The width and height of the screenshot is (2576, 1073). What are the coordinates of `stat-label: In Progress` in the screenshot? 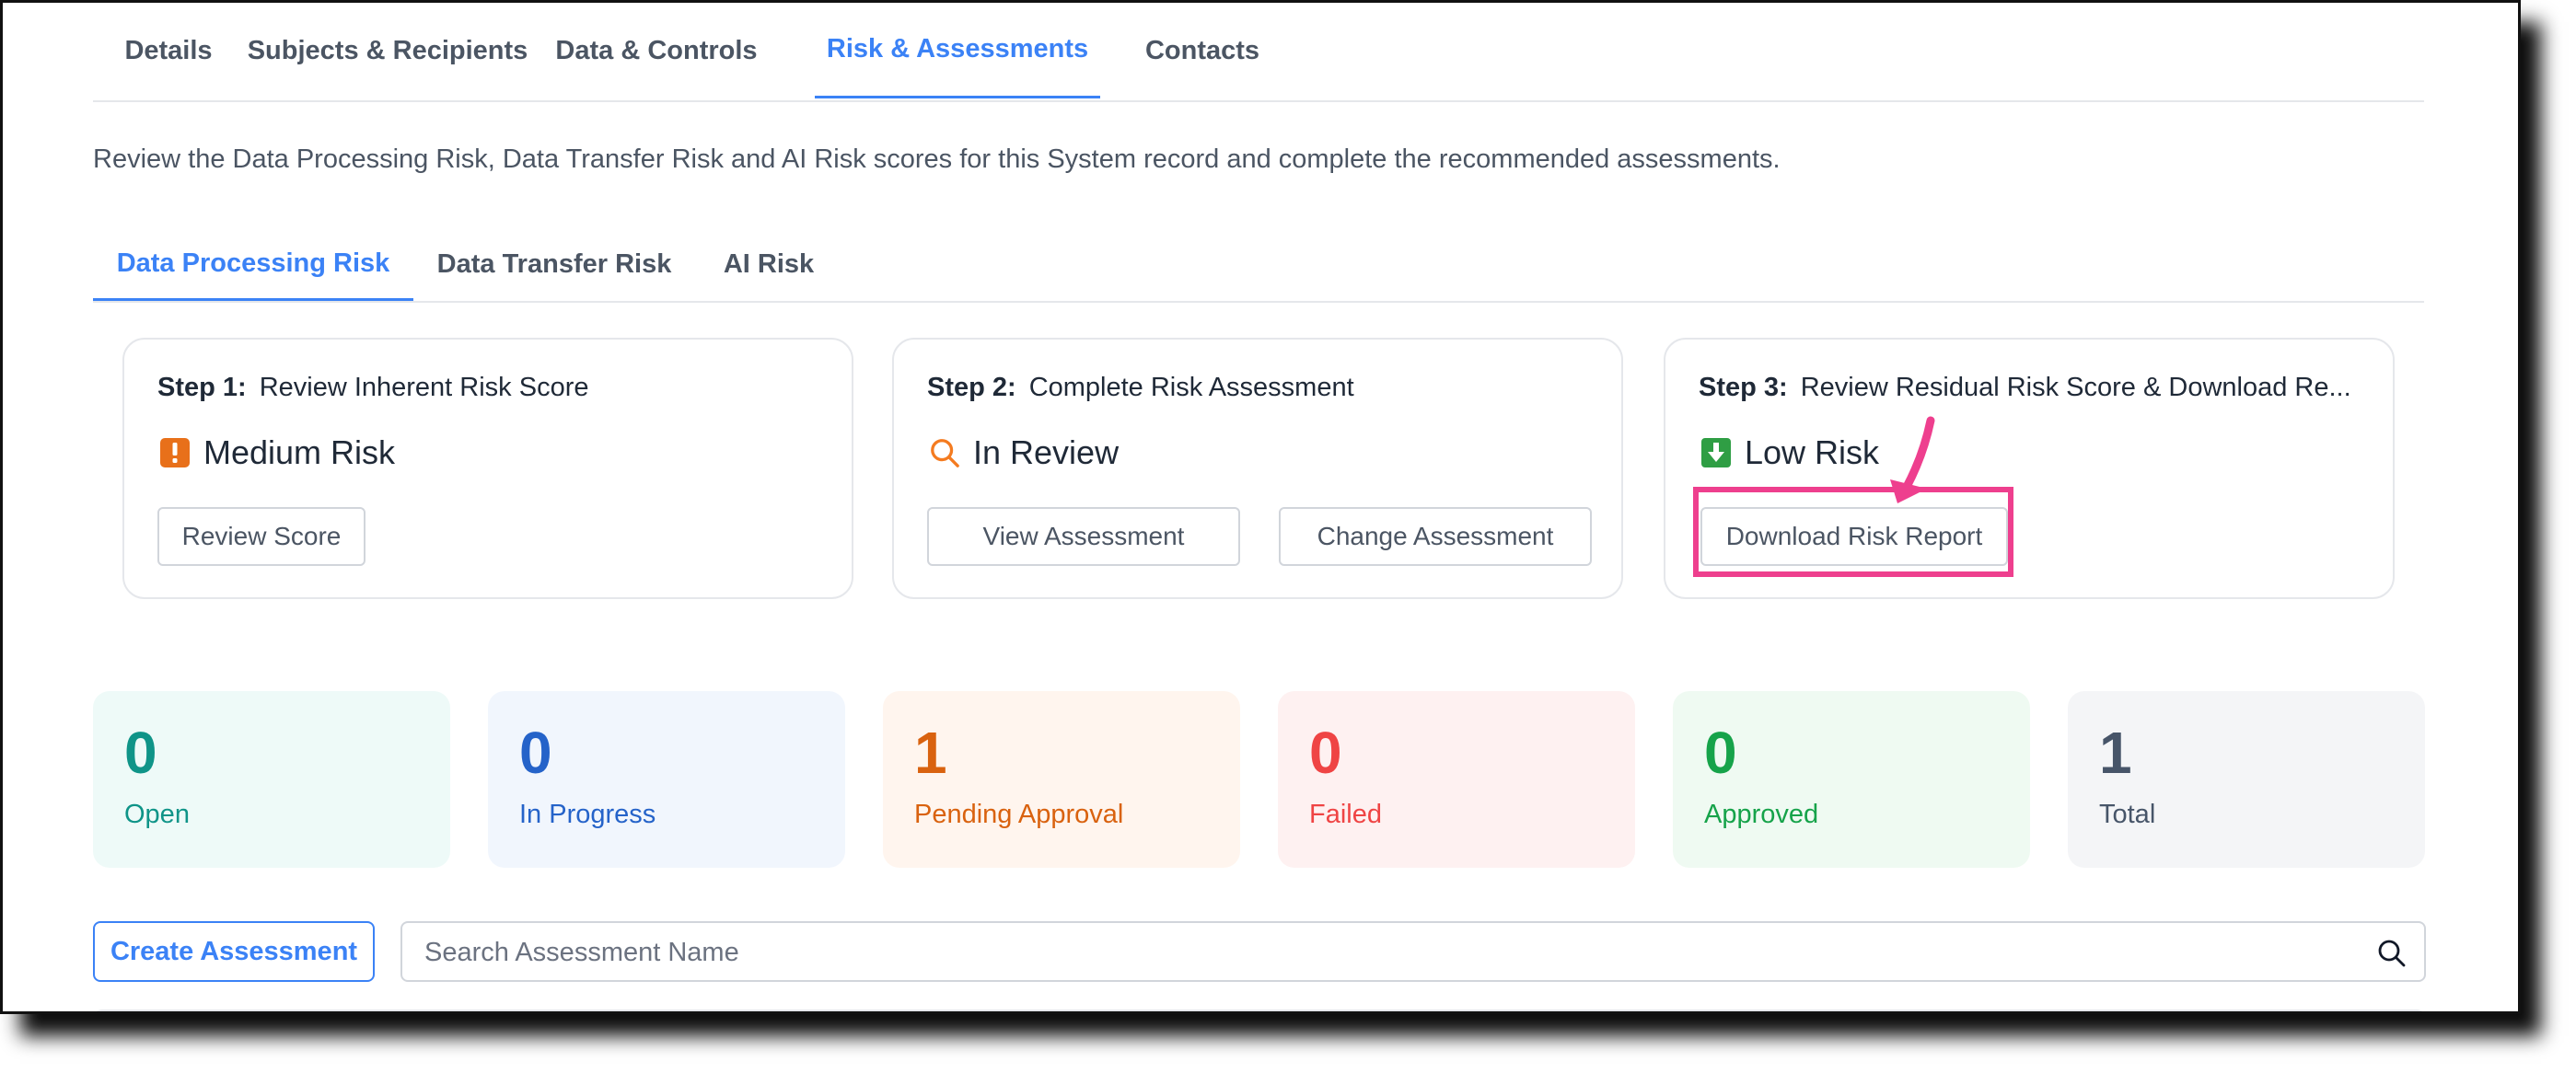 It's located at (587, 814).